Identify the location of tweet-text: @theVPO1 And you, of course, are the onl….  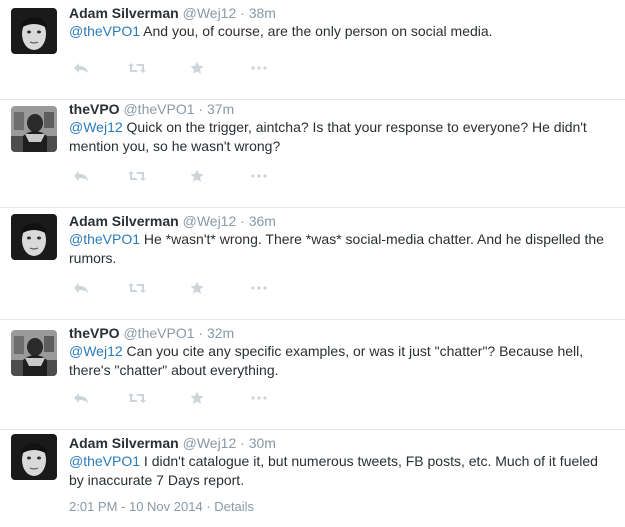
(341, 31).